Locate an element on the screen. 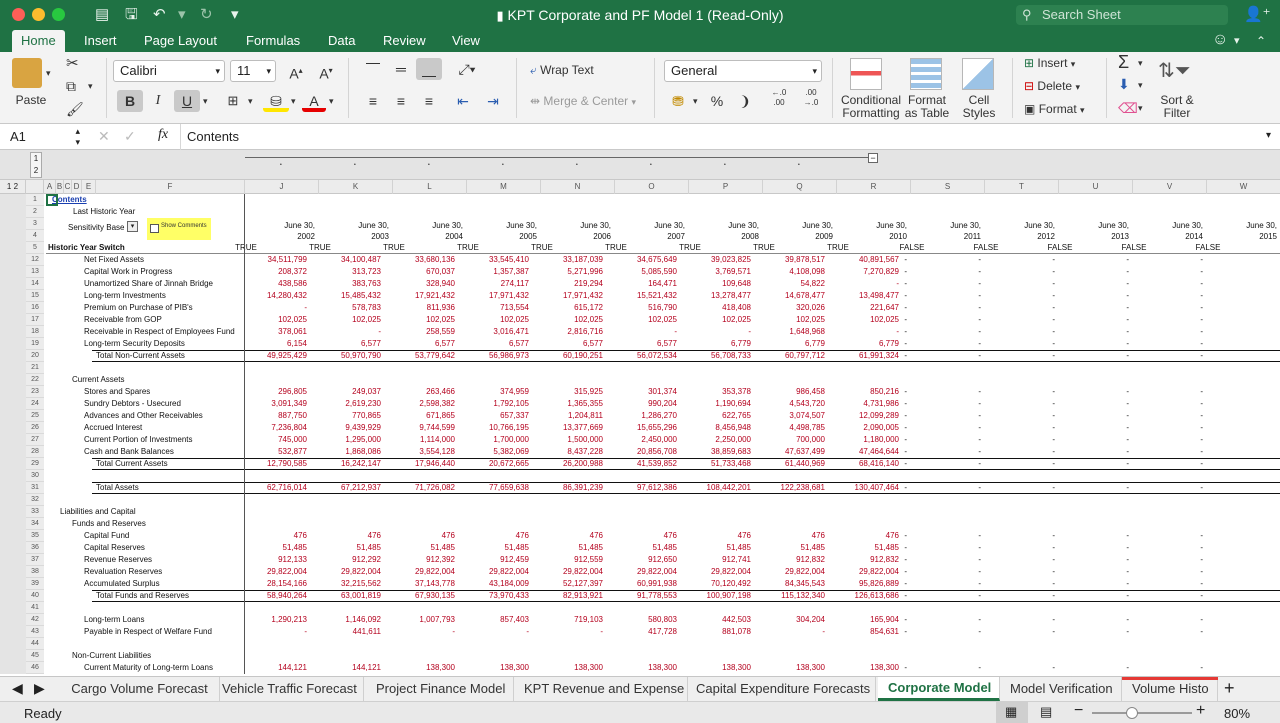 The height and width of the screenshot is (723, 1280). column-header: S is located at coordinates (948, 187).